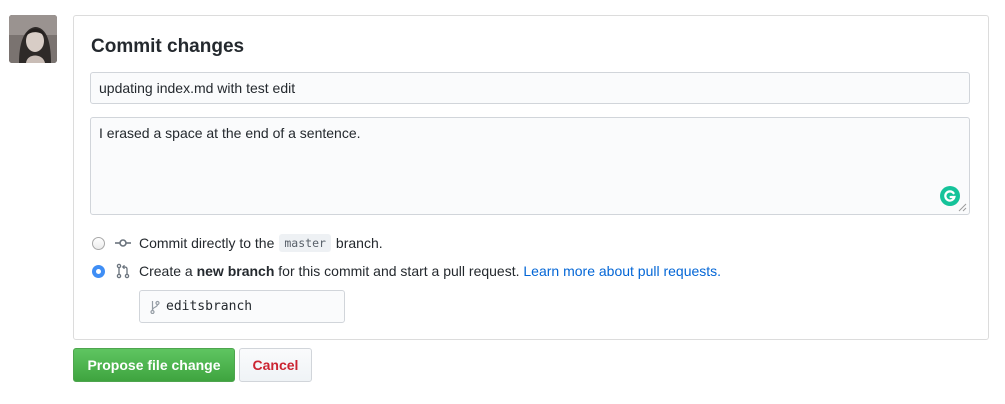 This screenshot has height=404, width=1005. I want to click on new-branch-radio, so click(98, 271).